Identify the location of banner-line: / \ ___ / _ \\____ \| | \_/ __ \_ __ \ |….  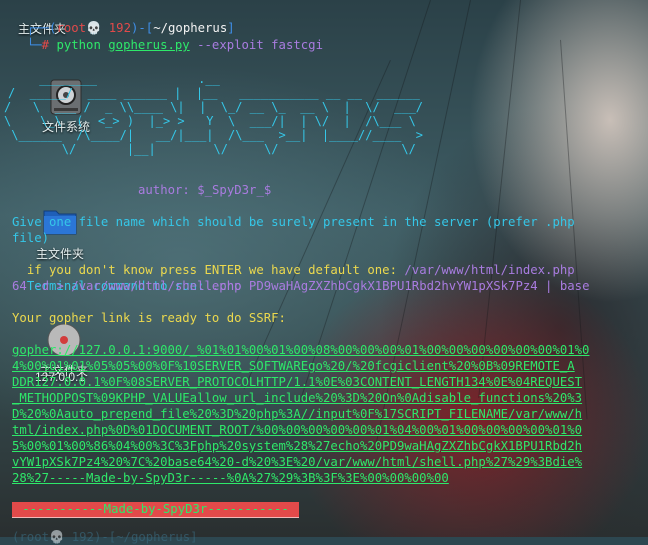
(214, 107).